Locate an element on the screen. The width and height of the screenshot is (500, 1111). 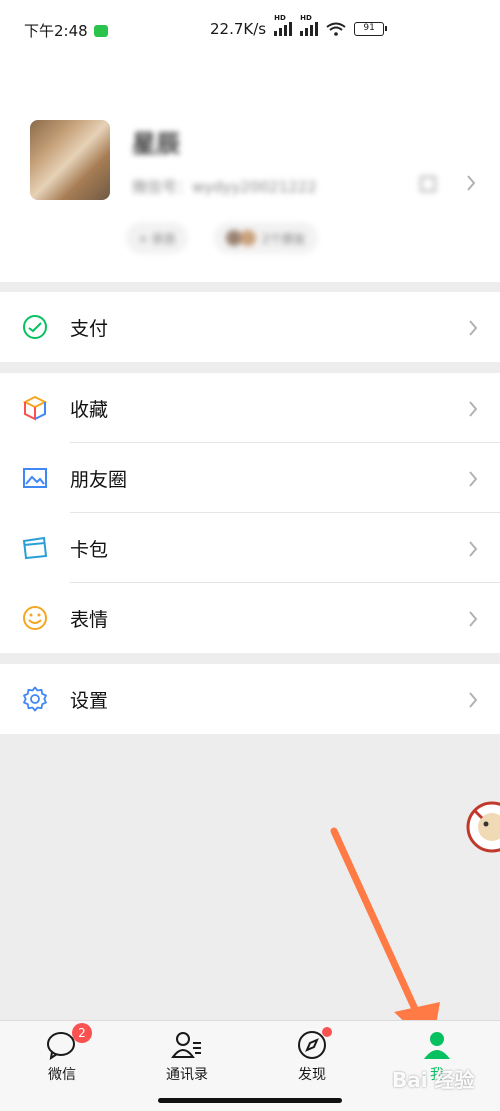
contacts-icon is located at coordinates (187, 1045).